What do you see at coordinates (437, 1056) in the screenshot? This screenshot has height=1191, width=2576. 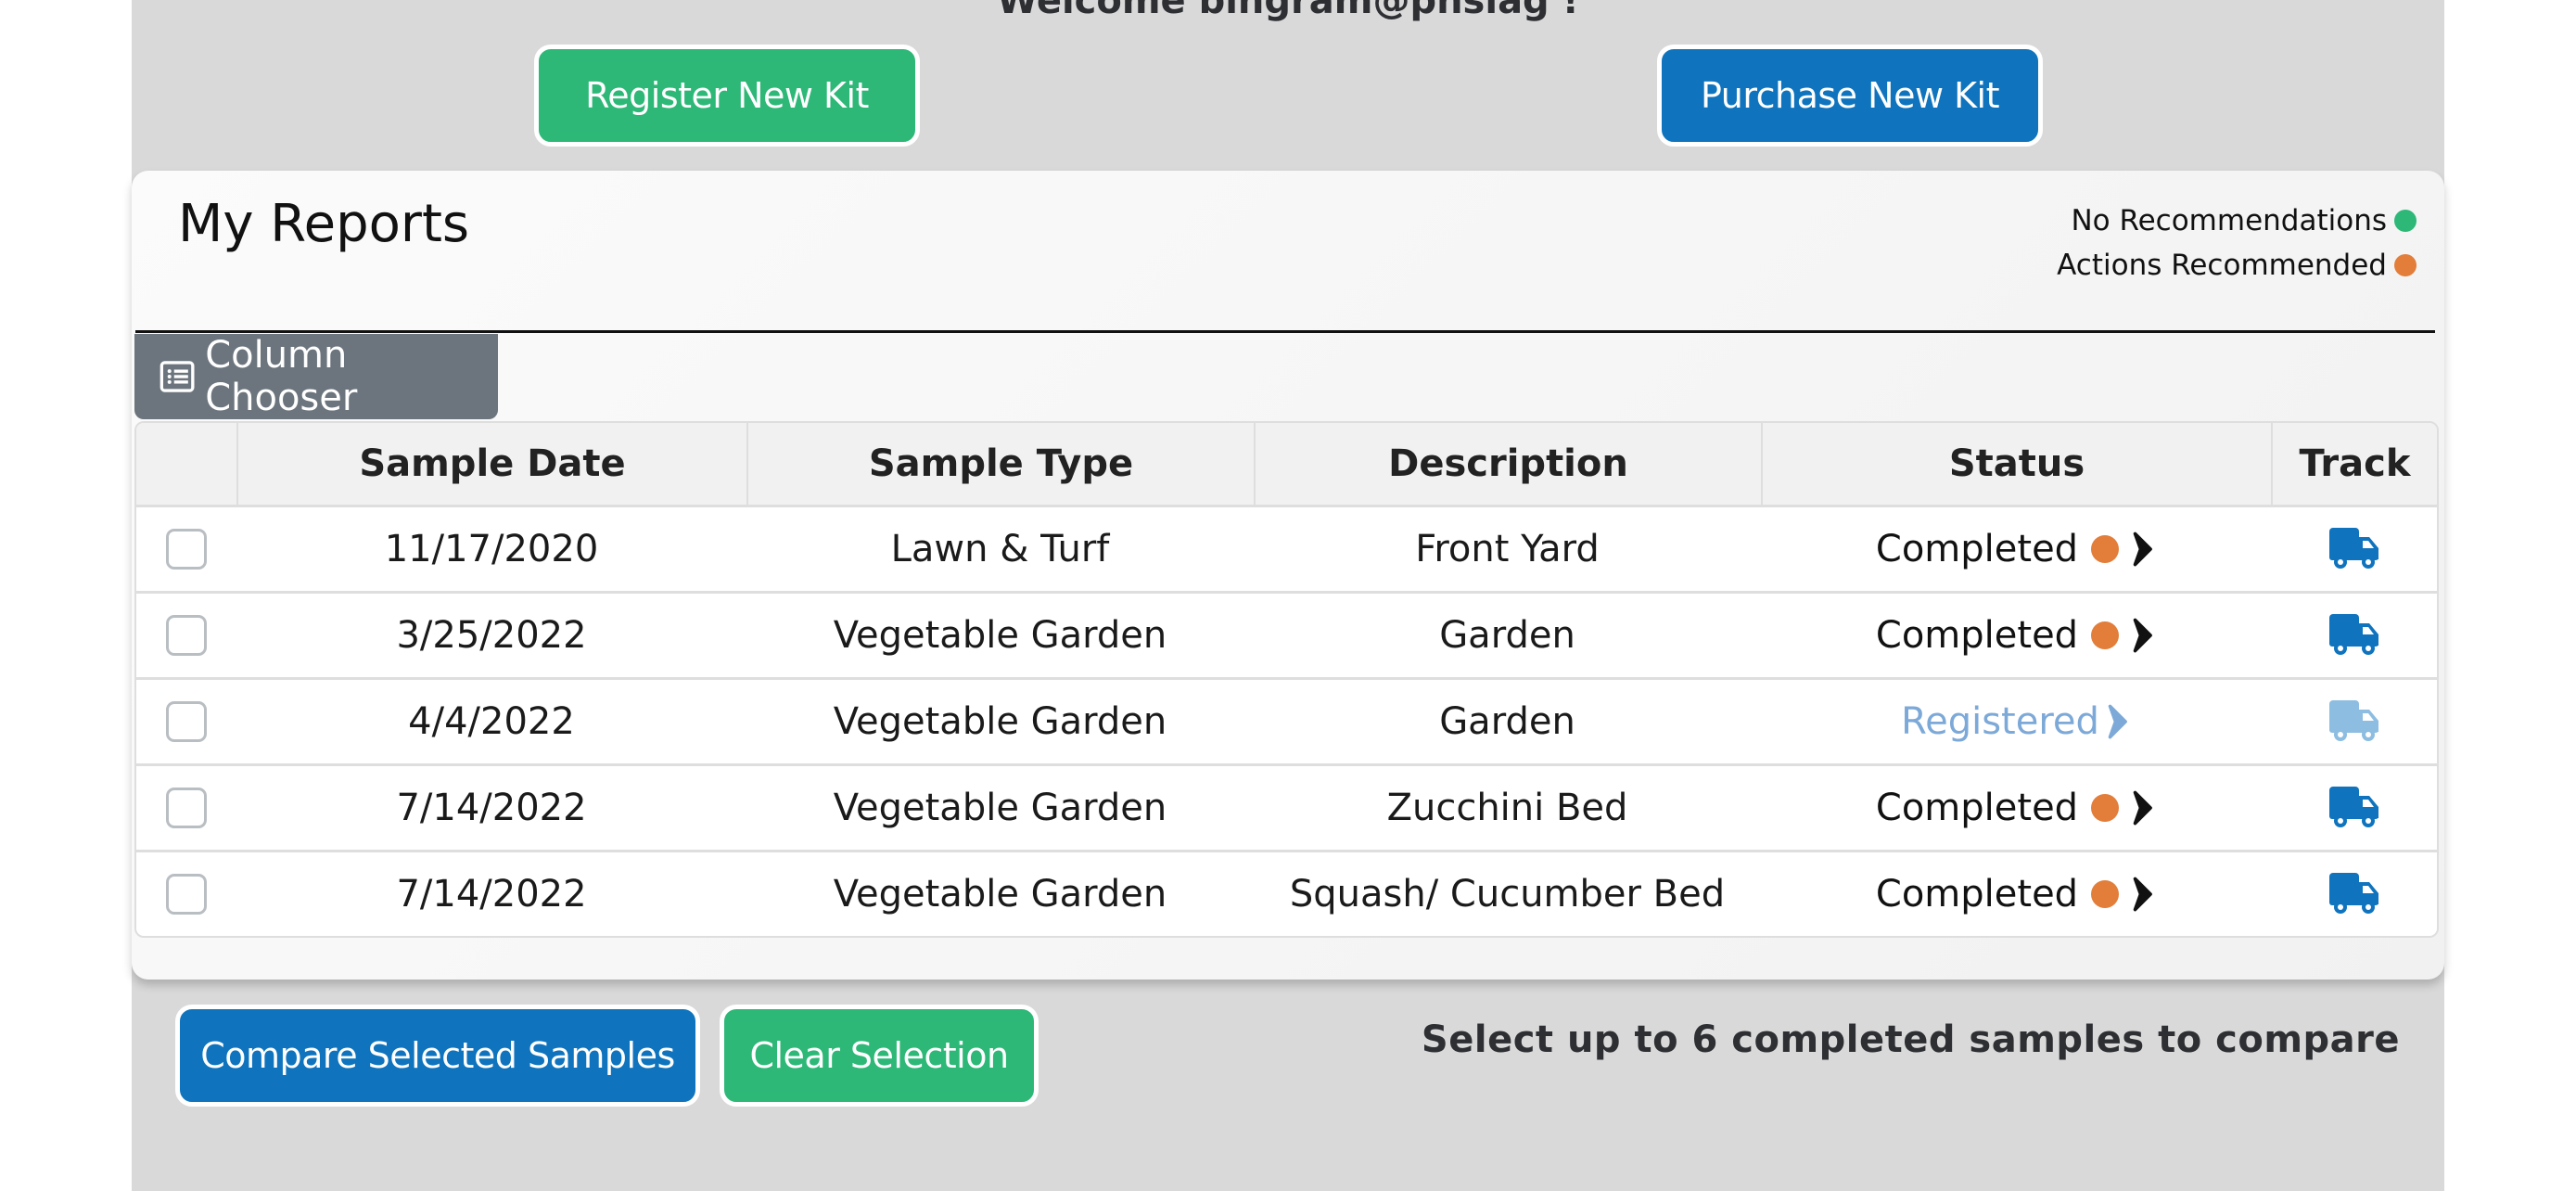 I see `compare-selected-samples-button: Compare Selected Samples` at bounding box center [437, 1056].